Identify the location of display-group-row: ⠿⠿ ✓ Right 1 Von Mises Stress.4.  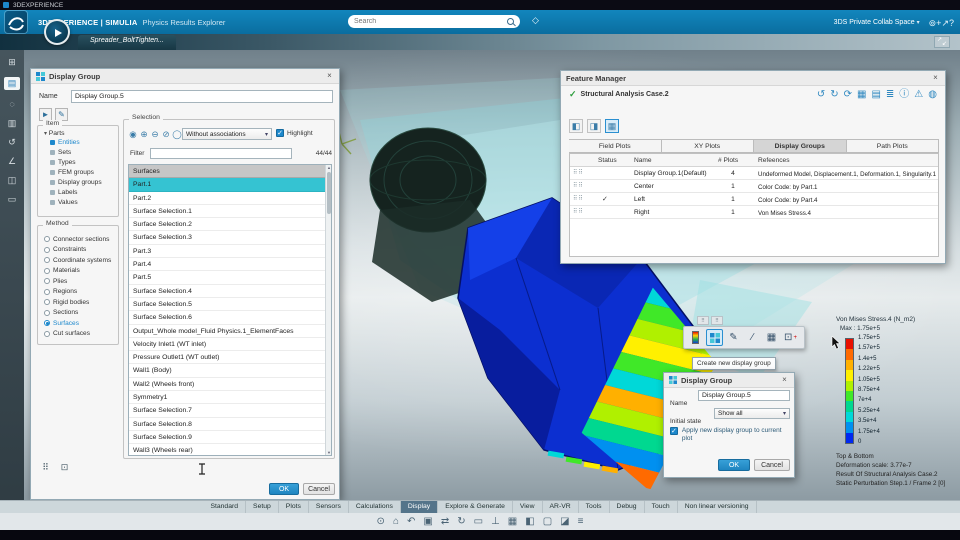
(754, 212).